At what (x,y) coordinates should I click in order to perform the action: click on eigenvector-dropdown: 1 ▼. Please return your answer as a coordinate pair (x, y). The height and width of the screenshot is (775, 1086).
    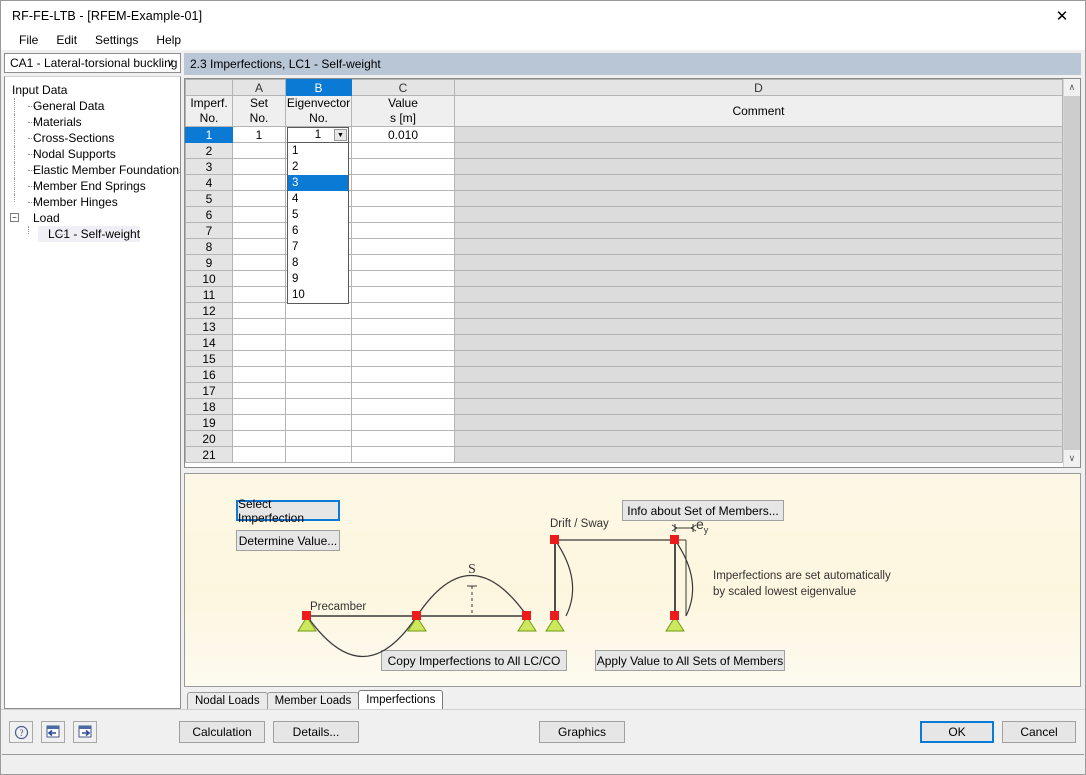
    Looking at the image, I should click on (318, 135).